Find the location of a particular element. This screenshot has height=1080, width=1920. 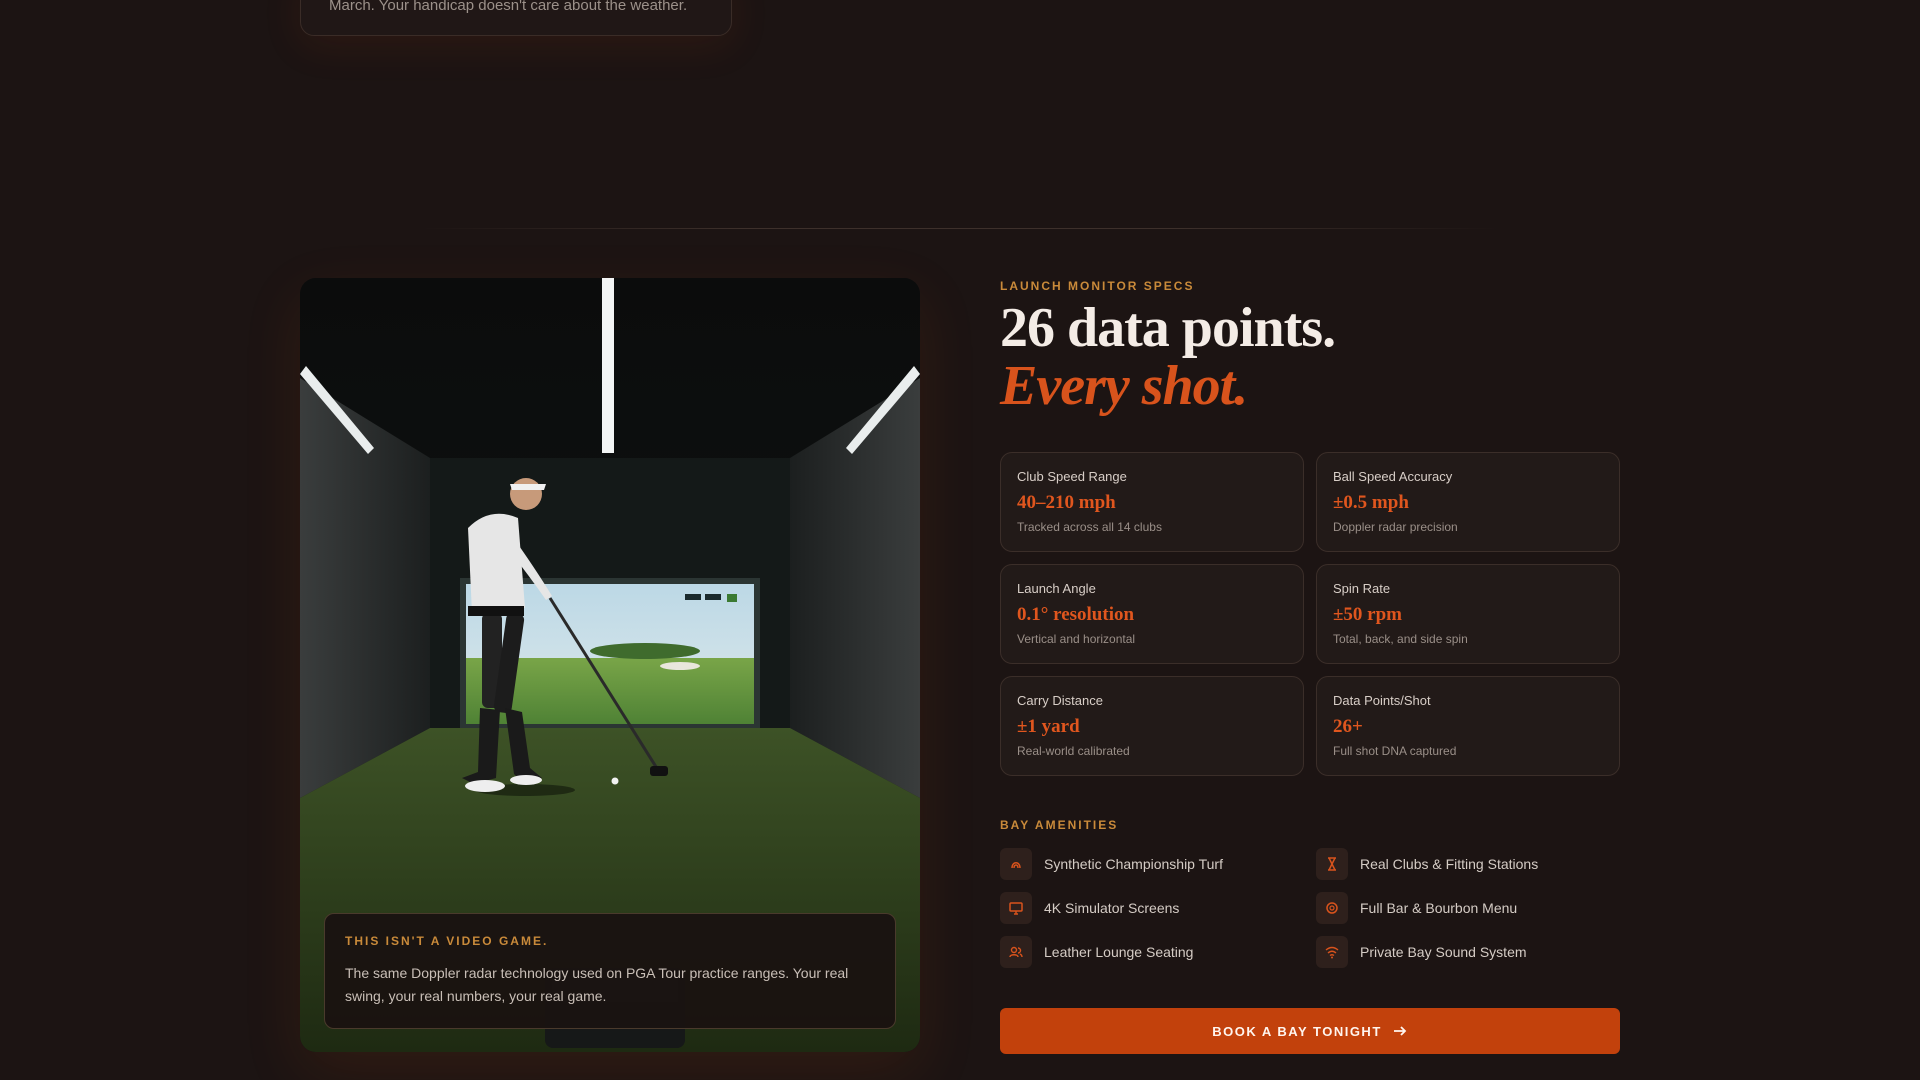

amenity-item: 4K Simulator Screens is located at coordinates (1158, 908).